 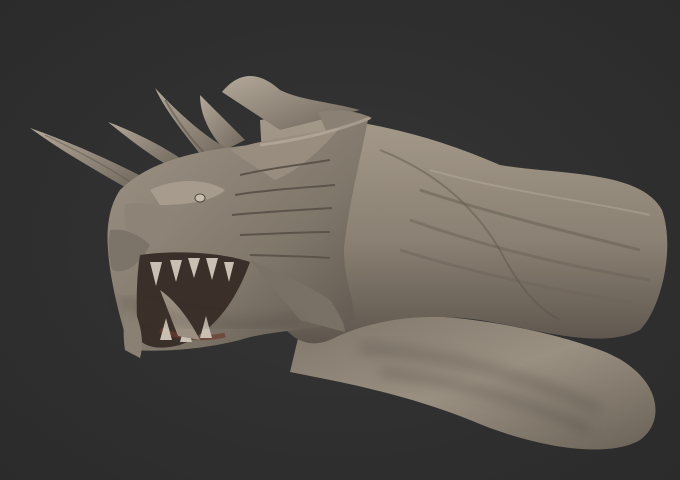 I want to click on eye, so click(x=200, y=198).